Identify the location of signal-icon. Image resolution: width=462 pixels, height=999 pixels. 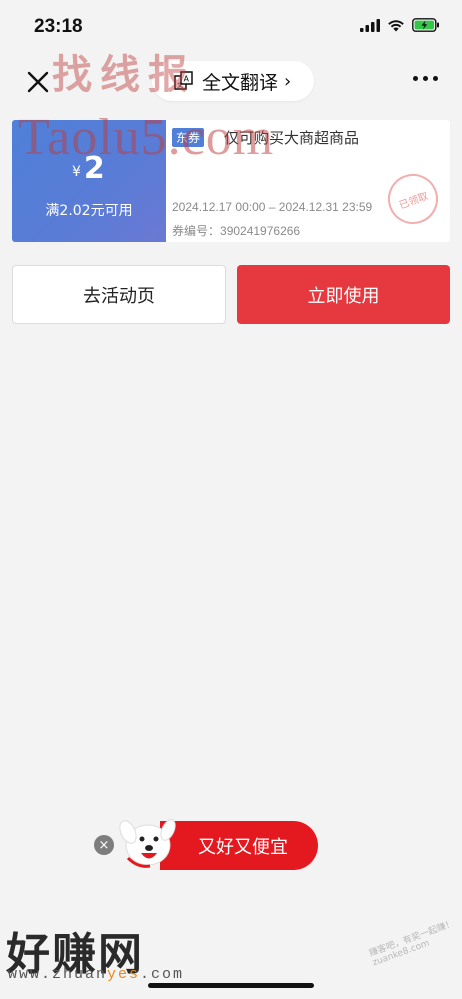
(370, 25).